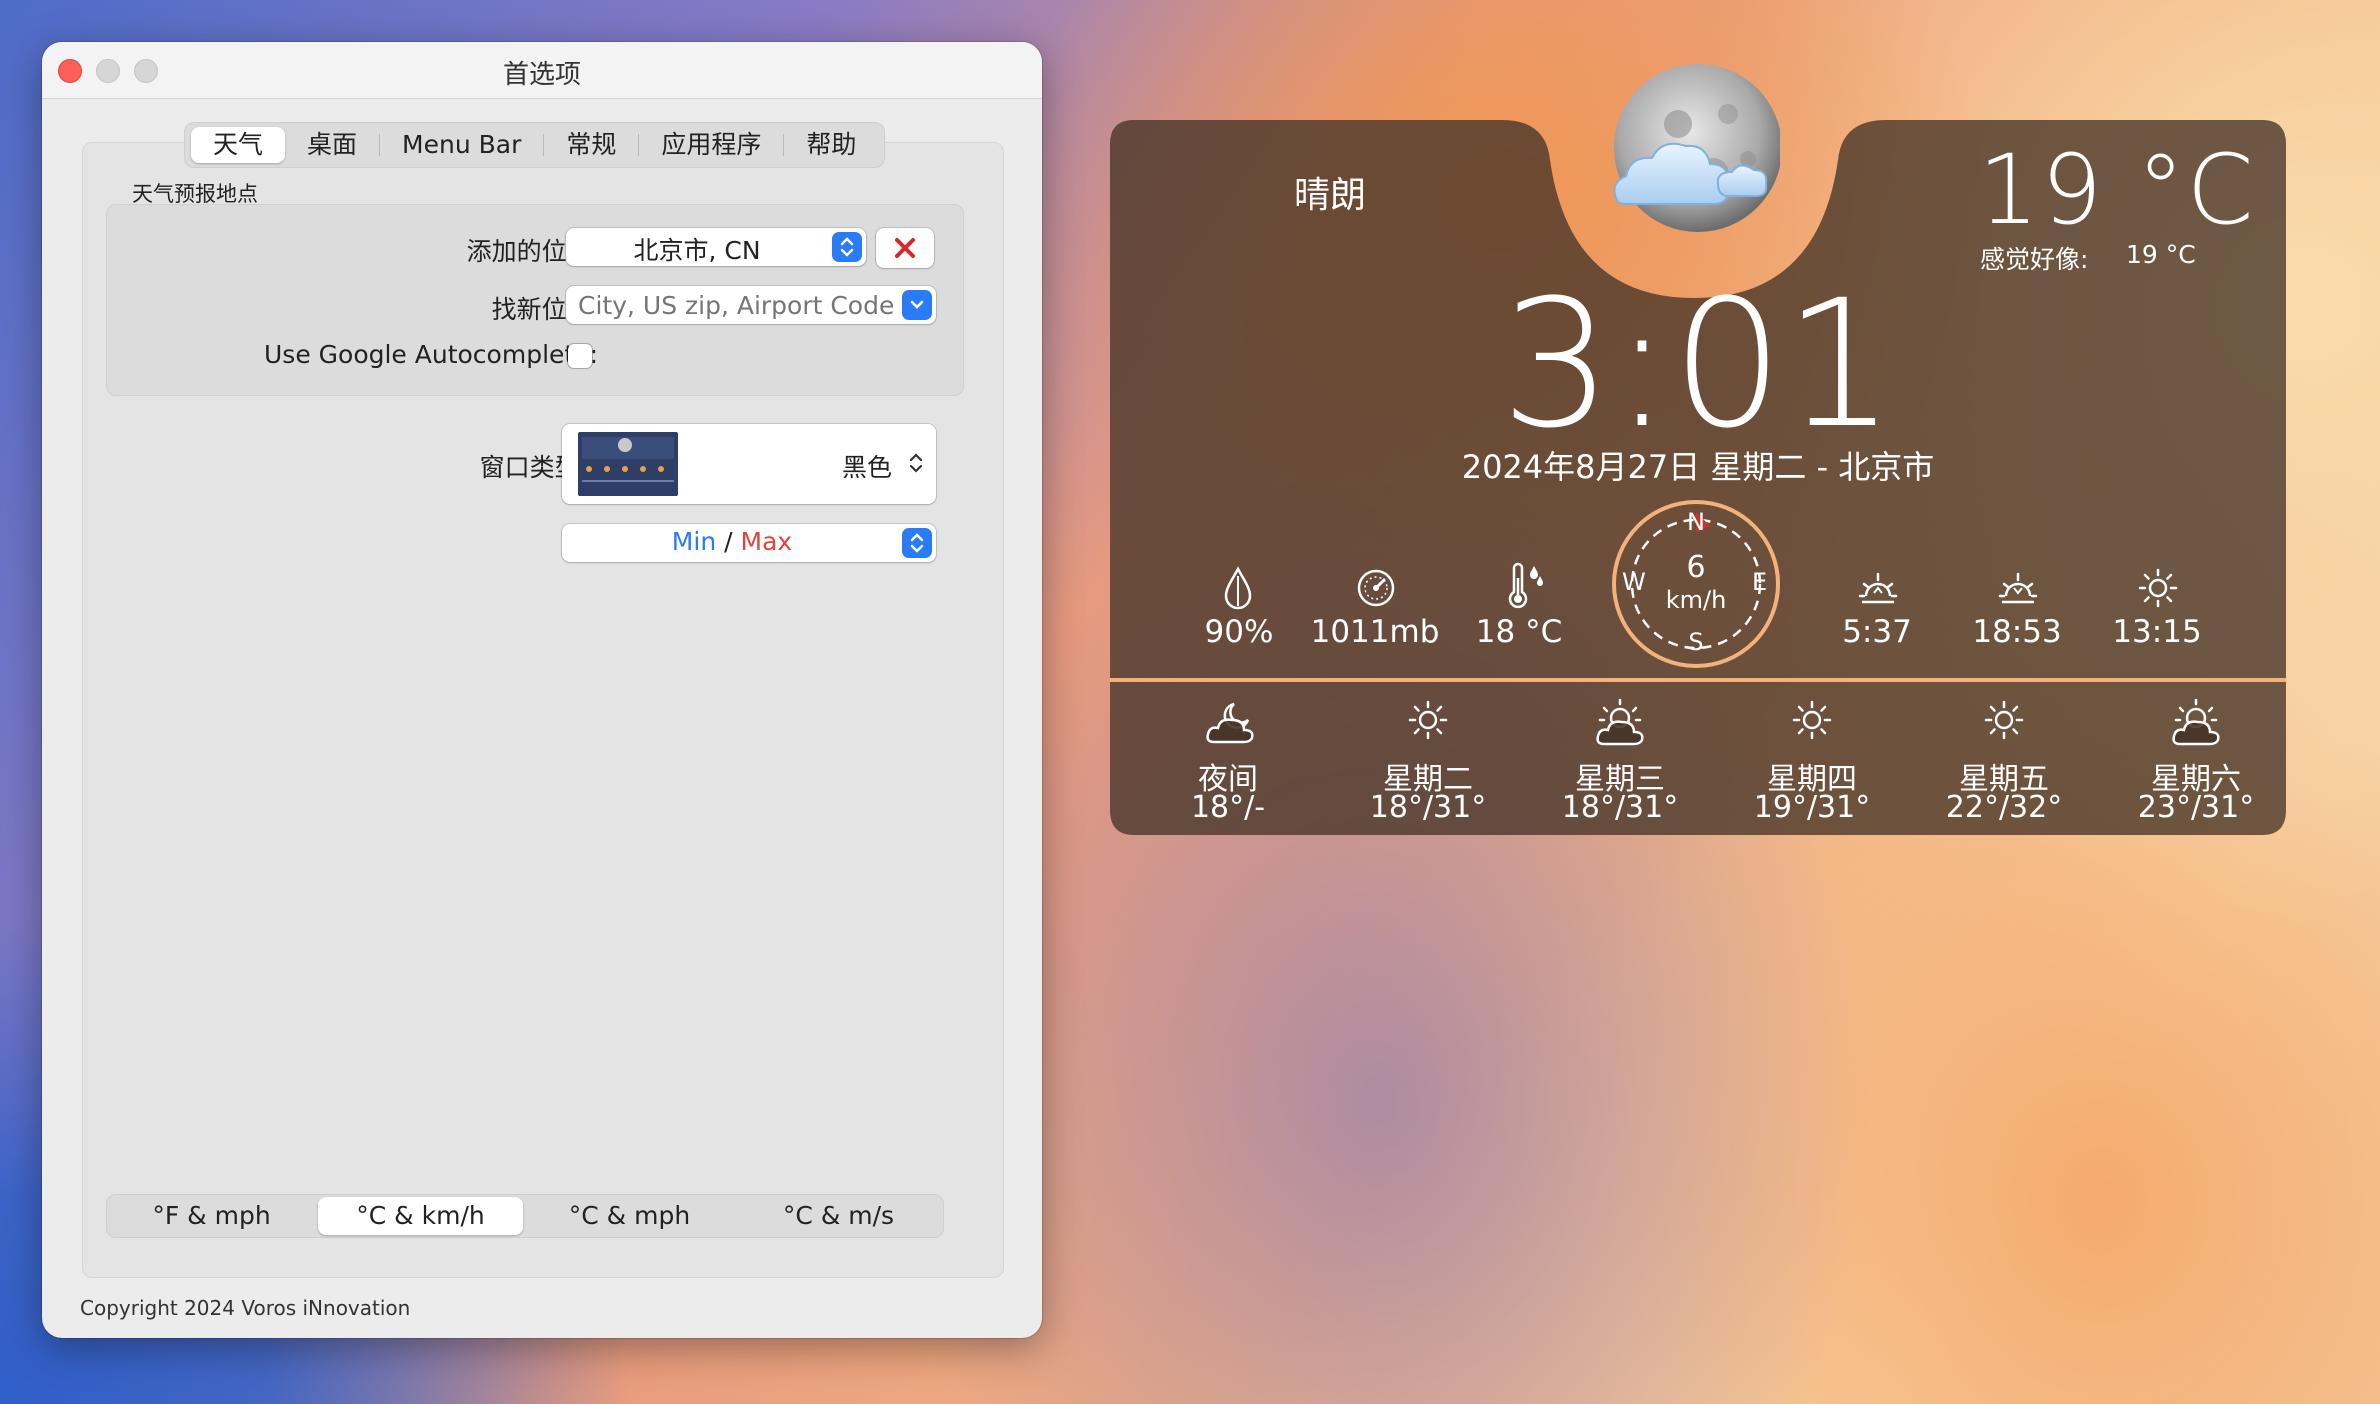 This screenshot has height=1404, width=2380. I want to click on title-bar: 首选项, so click(542, 70).